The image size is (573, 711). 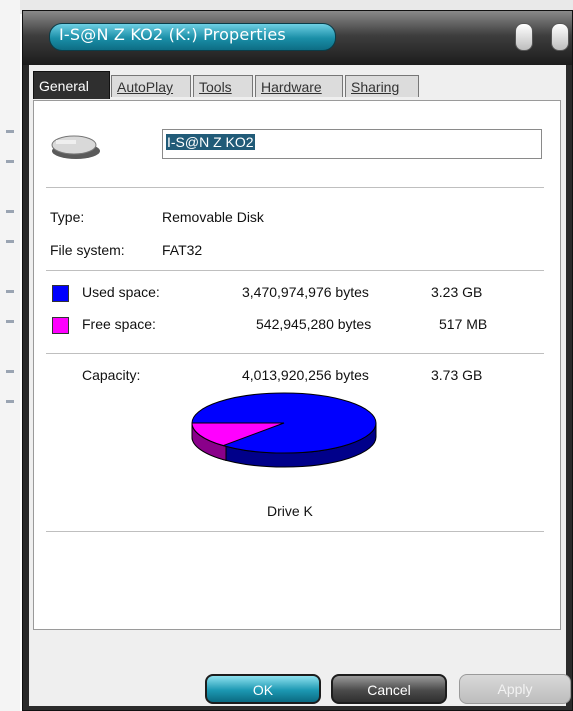 What do you see at coordinates (457, 292) in the screenshot?
I see `used-space-size: 3.23 GB` at bounding box center [457, 292].